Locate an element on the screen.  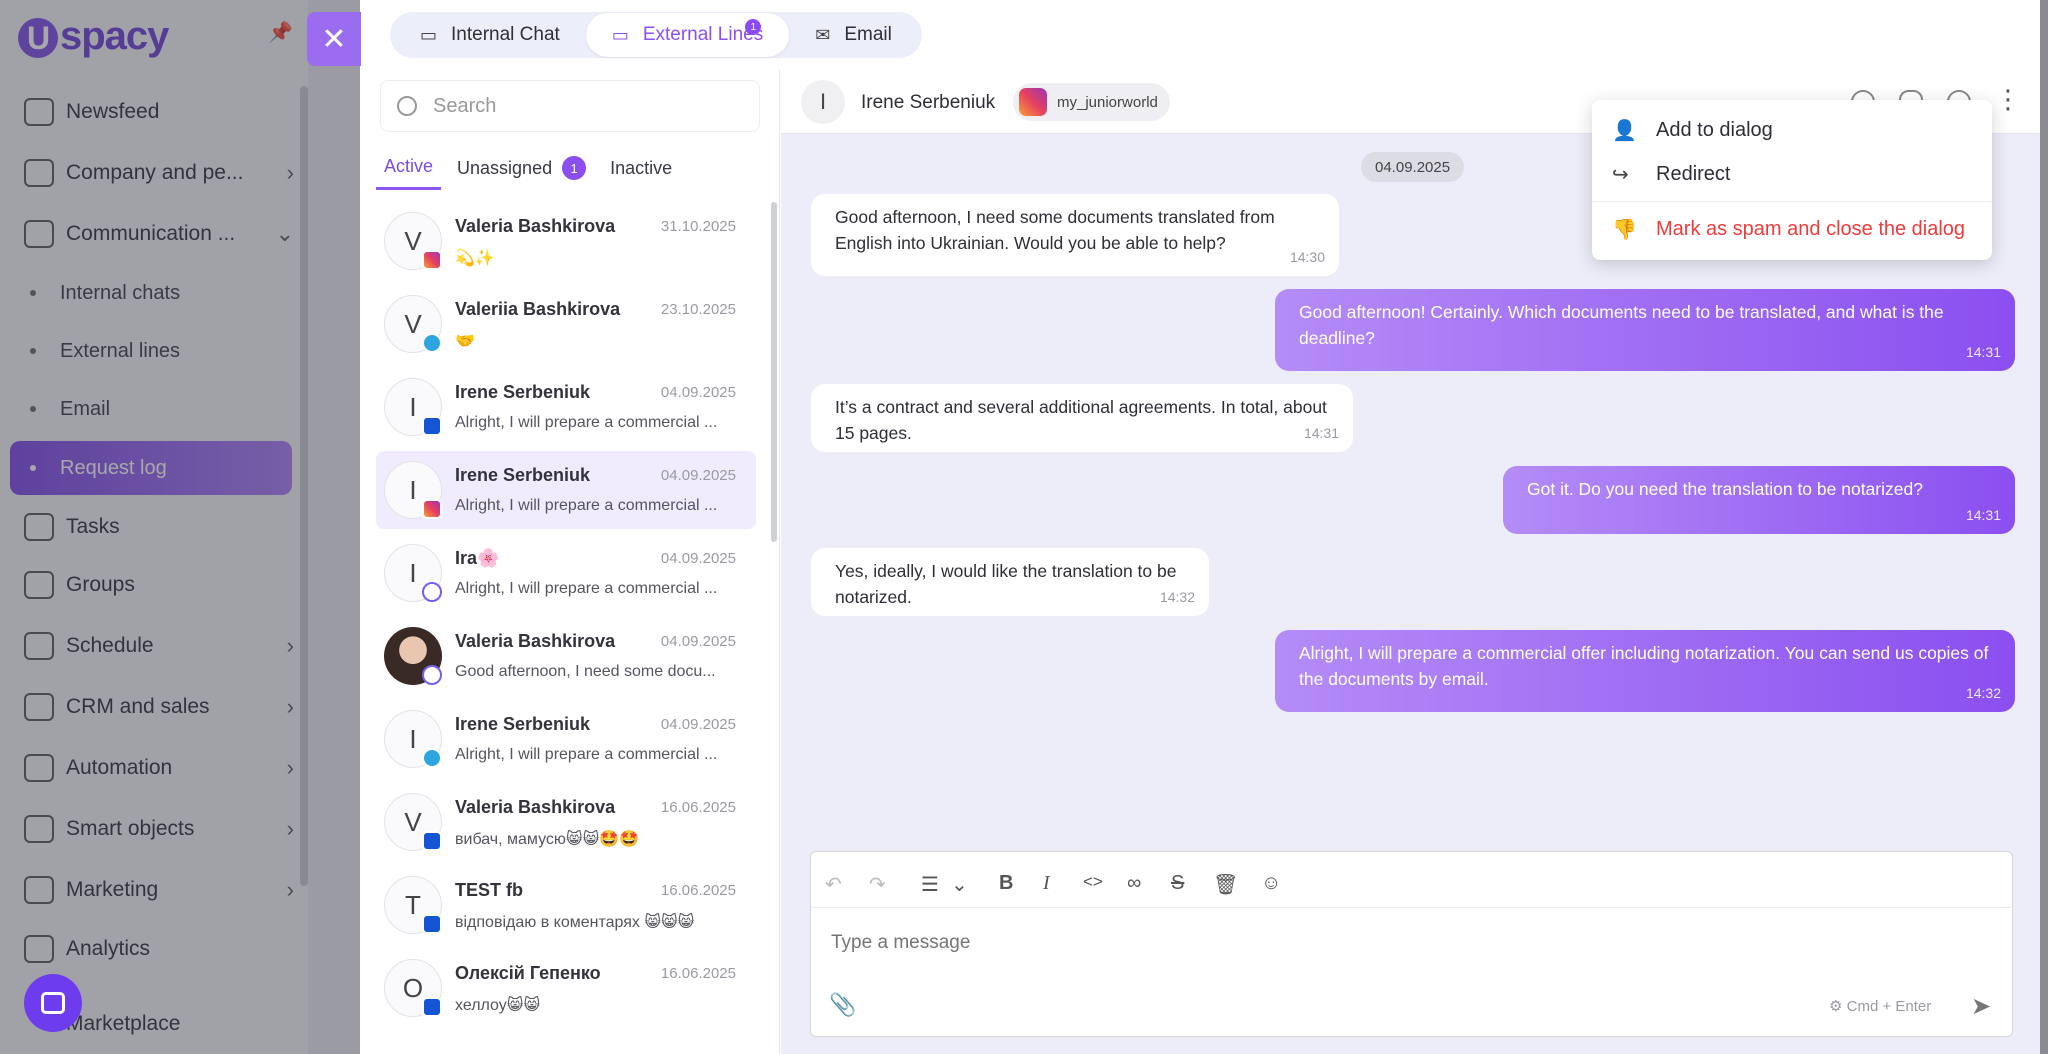
dialog-item: V Valeria Bashkirova 31.10.2025 💫✨ is located at coordinates (566, 241).